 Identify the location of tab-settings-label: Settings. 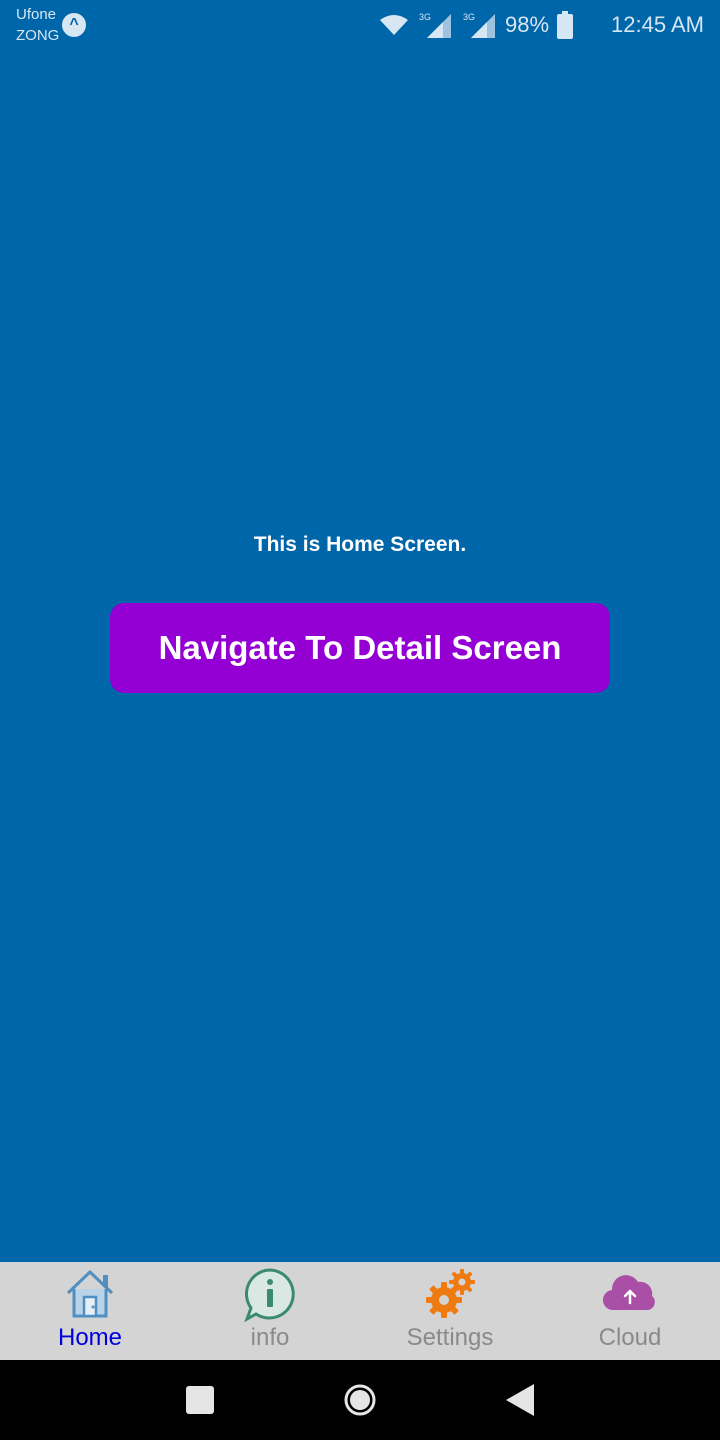
(450, 1337).